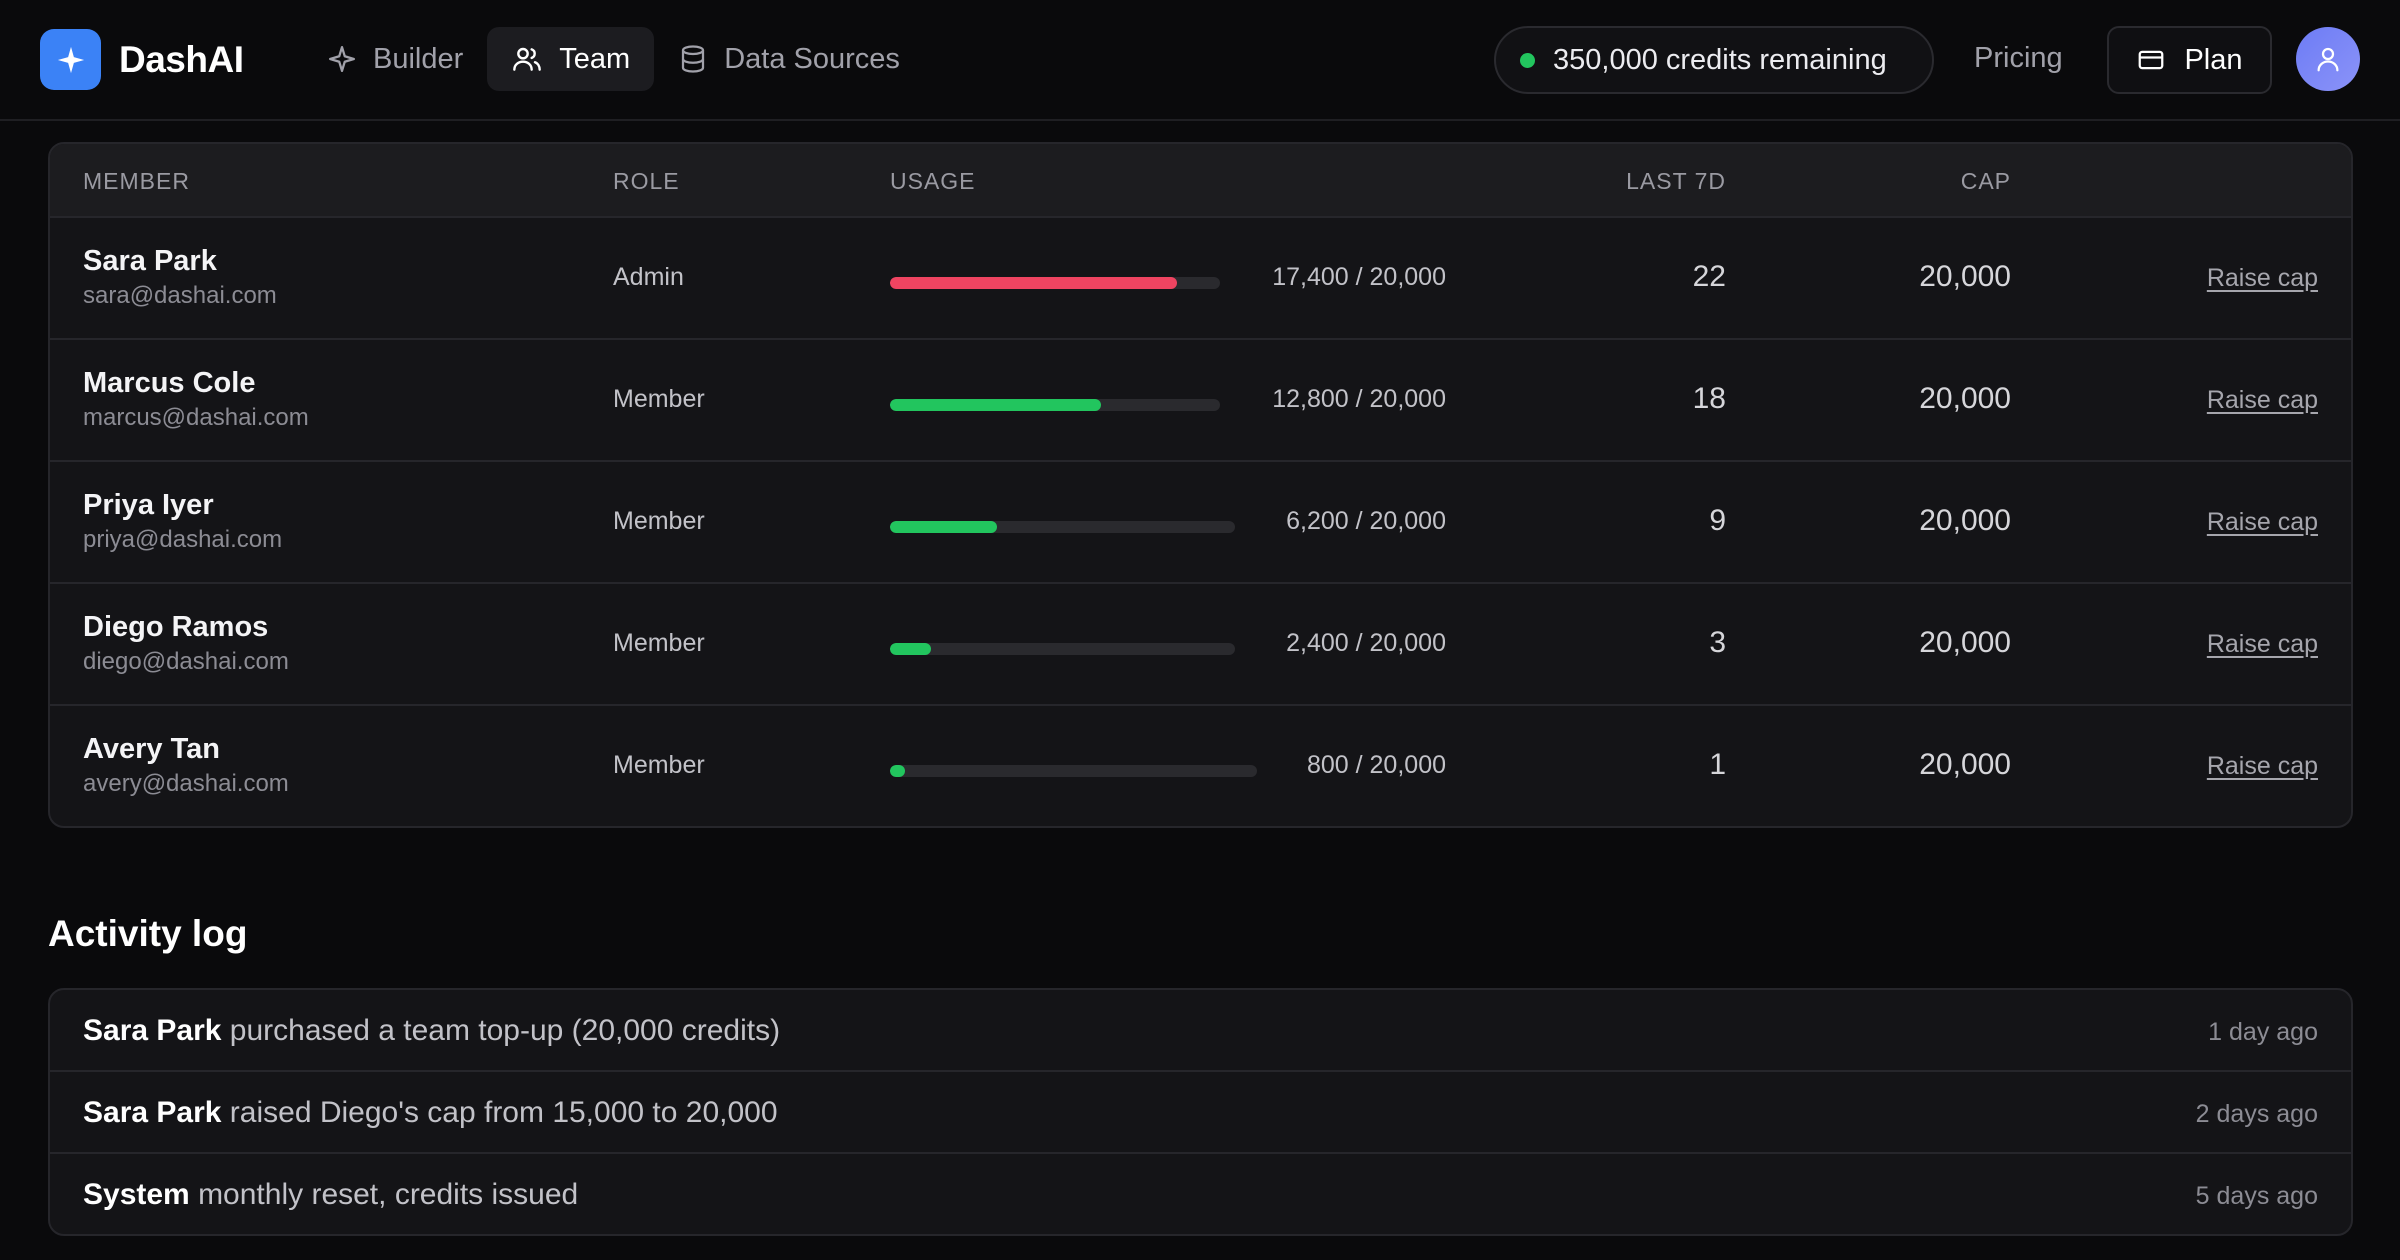  Describe the element at coordinates (2213, 59) in the screenshot. I see `plan-button-label: Plan` at that location.